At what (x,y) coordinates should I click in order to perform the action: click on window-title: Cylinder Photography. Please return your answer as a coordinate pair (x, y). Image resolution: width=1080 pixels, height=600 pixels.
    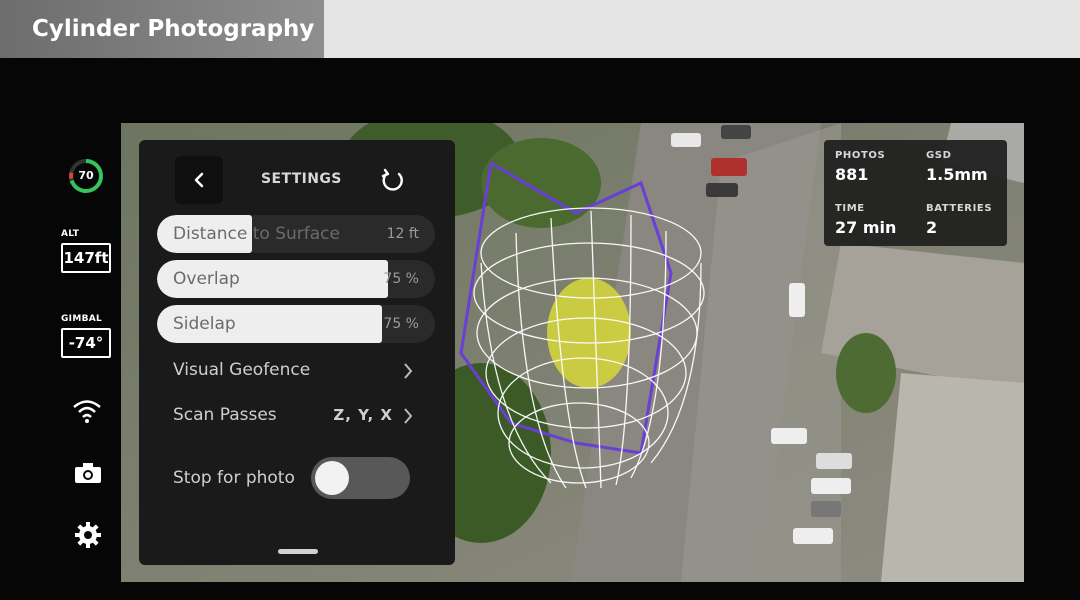
    Looking at the image, I should click on (162, 29).